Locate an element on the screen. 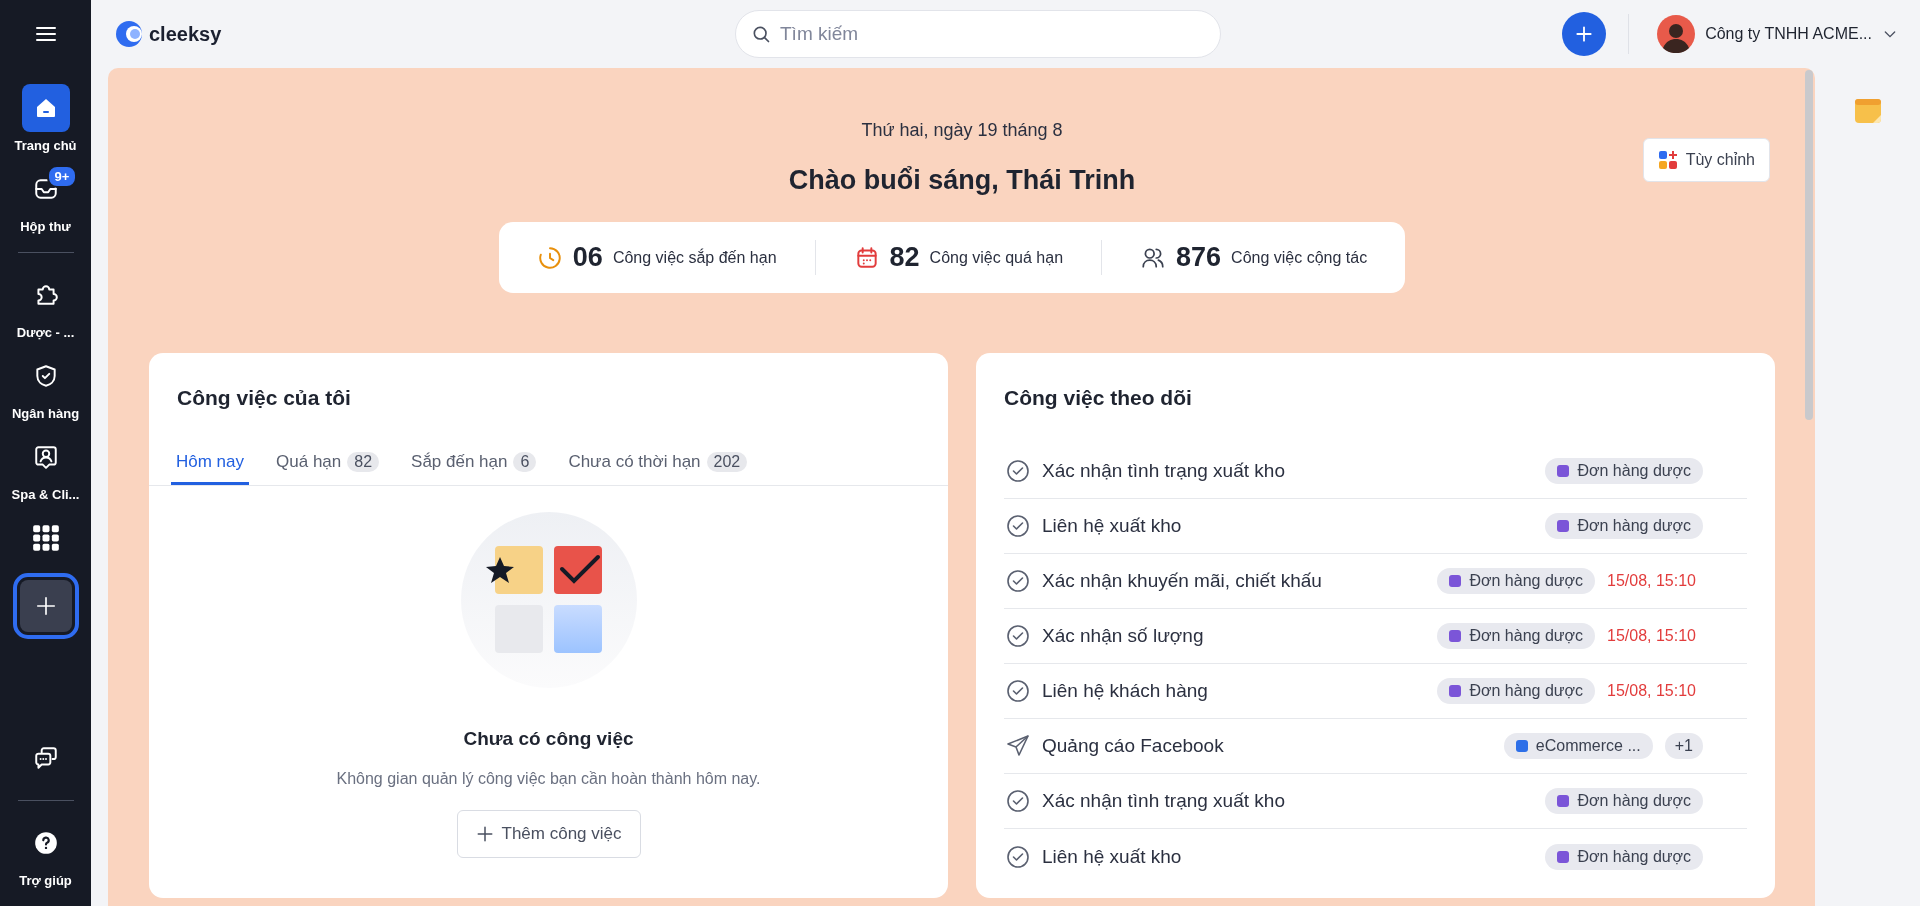 This screenshot has width=1920, height=906. stat-value: 82 is located at coordinates (904, 257).